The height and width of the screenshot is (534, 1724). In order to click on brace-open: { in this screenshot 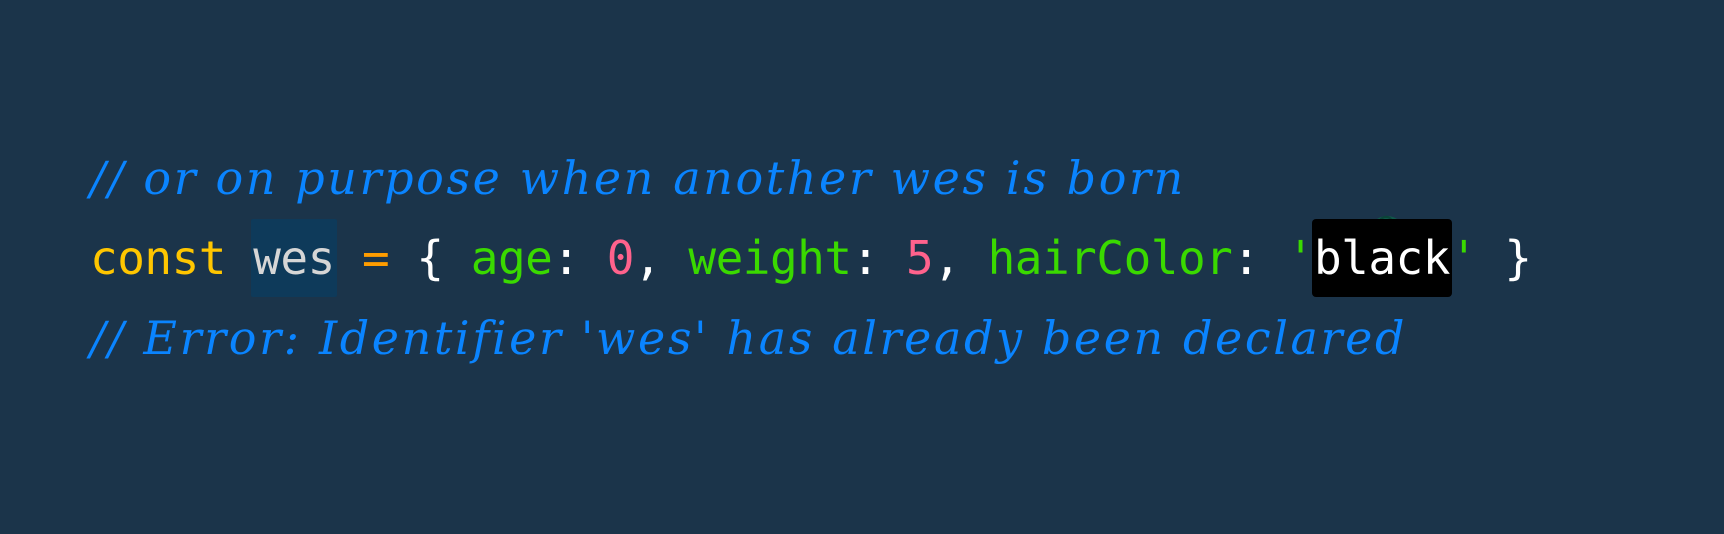, I will do `click(430, 258)`.